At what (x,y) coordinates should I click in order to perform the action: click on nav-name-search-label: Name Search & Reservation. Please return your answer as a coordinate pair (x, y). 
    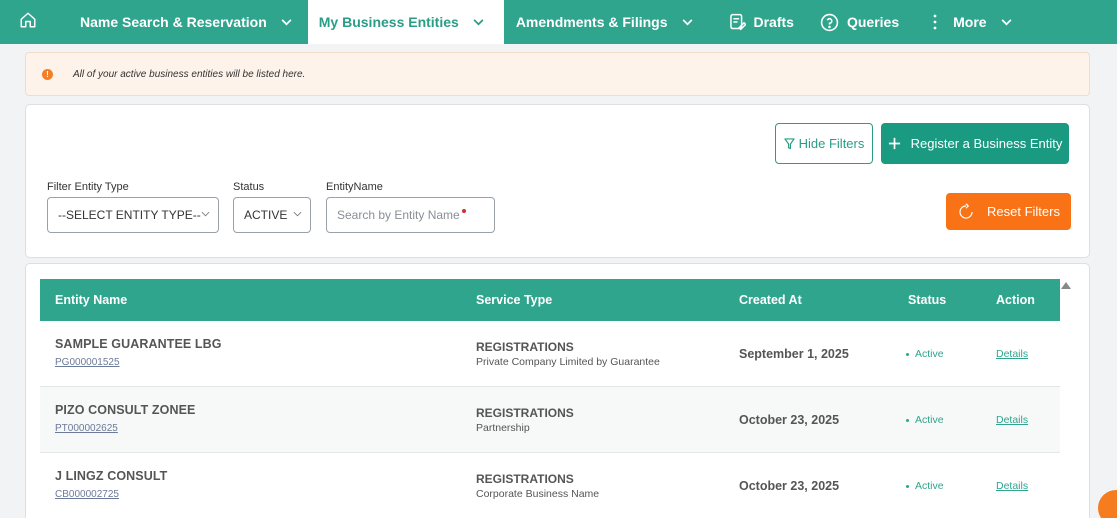
    Looking at the image, I should click on (173, 22).